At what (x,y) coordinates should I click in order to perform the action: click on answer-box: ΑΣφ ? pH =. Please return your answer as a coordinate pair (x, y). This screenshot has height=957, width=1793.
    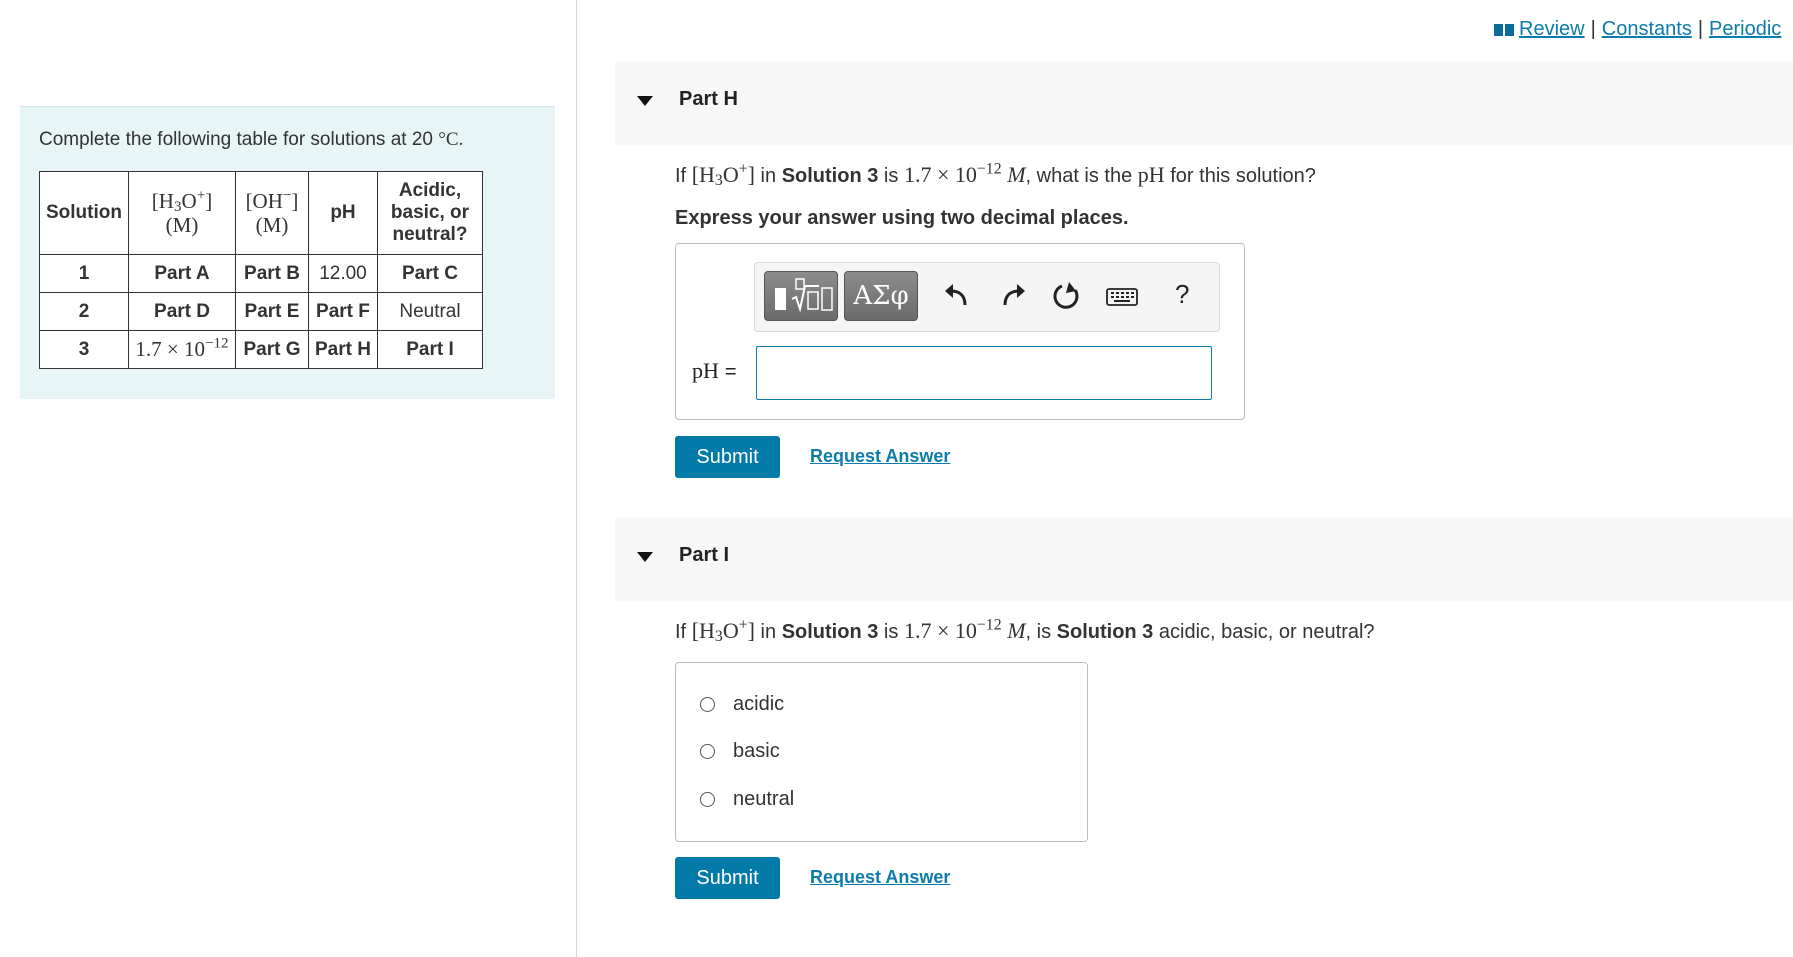
    Looking at the image, I should click on (960, 331).